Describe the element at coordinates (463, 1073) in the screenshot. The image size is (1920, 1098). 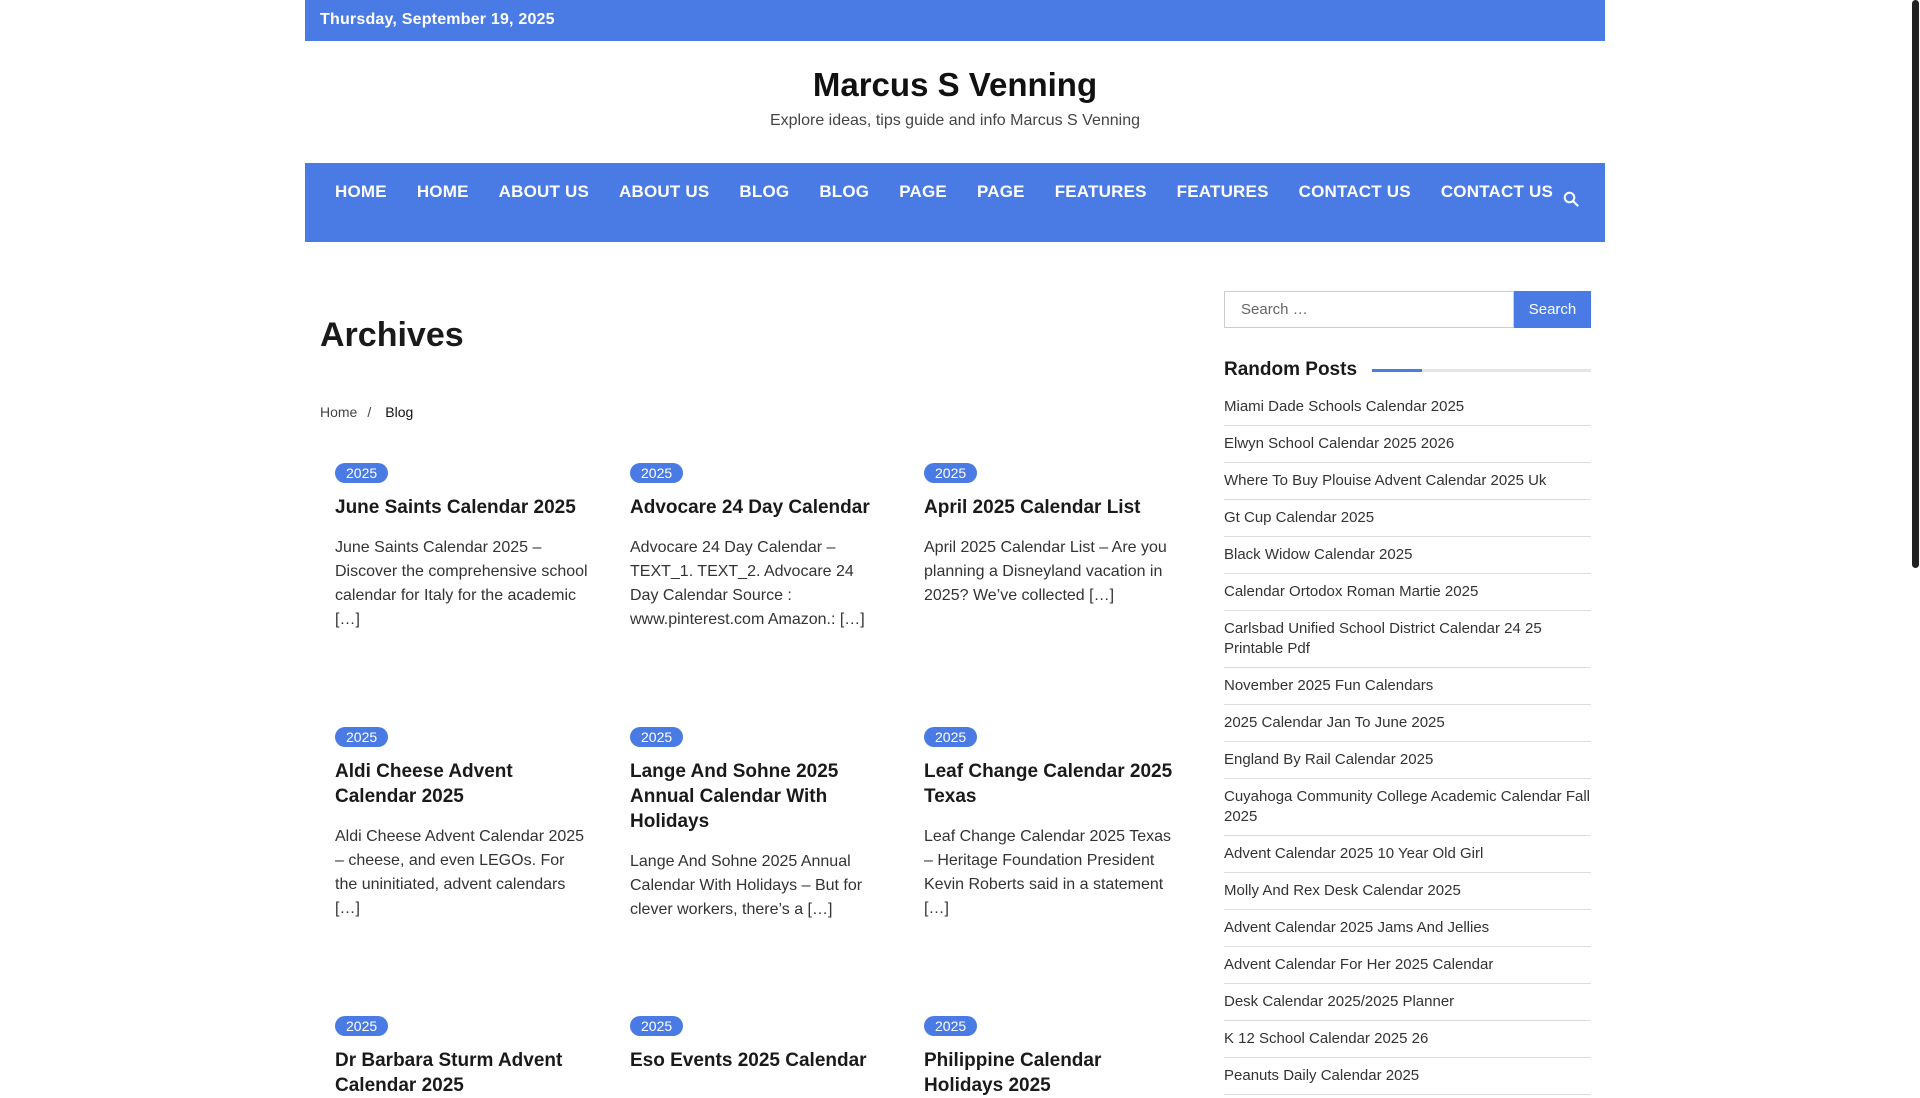
I see `post-title: Dr Barbara Sturm Advent Calendar 2025` at that location.